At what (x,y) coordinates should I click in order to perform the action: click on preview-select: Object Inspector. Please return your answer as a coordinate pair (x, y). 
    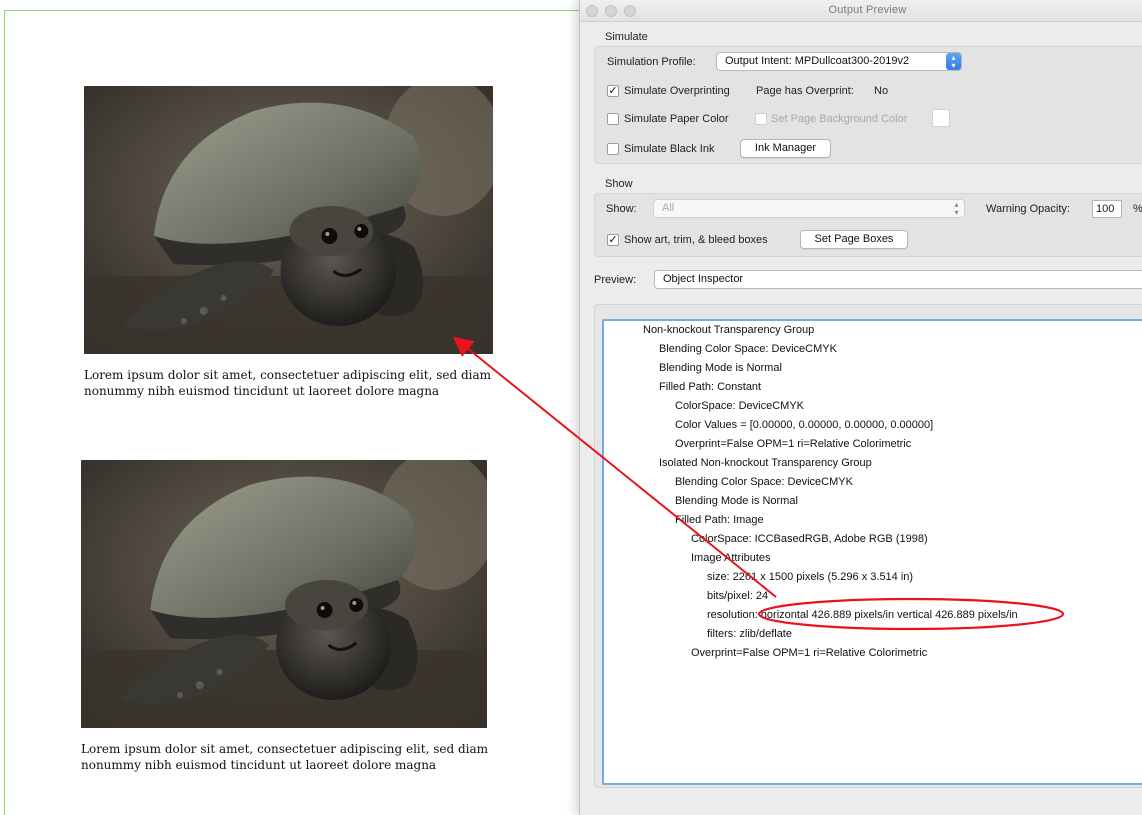
    Looking at the image, I should click on (898, 279).